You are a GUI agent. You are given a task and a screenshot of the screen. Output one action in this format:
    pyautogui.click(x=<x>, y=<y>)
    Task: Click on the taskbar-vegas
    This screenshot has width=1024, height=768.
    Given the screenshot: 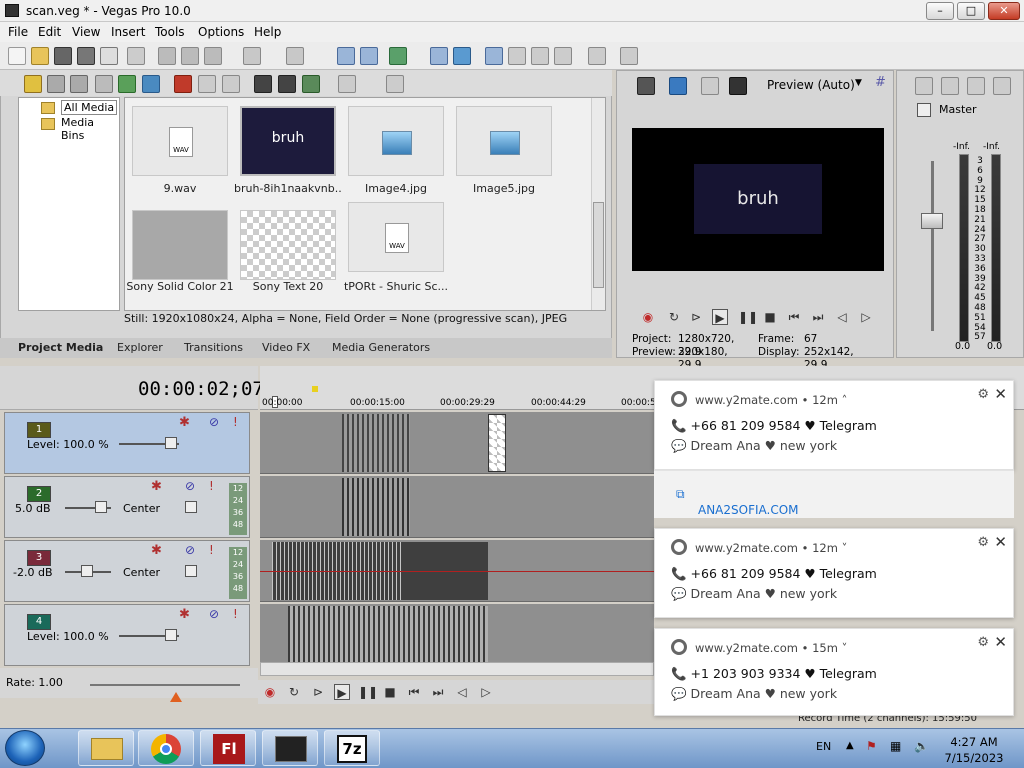 What is the action you would take?
    pyautogui.click(x=290, y=748)
    